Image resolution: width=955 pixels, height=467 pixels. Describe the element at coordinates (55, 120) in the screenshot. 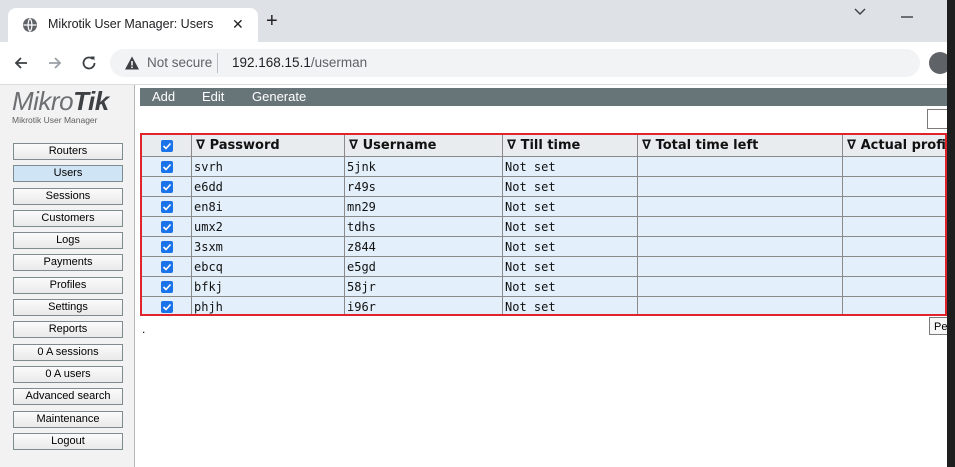

I see `logo-subtitle: Mikrotik User Manager` at that location.